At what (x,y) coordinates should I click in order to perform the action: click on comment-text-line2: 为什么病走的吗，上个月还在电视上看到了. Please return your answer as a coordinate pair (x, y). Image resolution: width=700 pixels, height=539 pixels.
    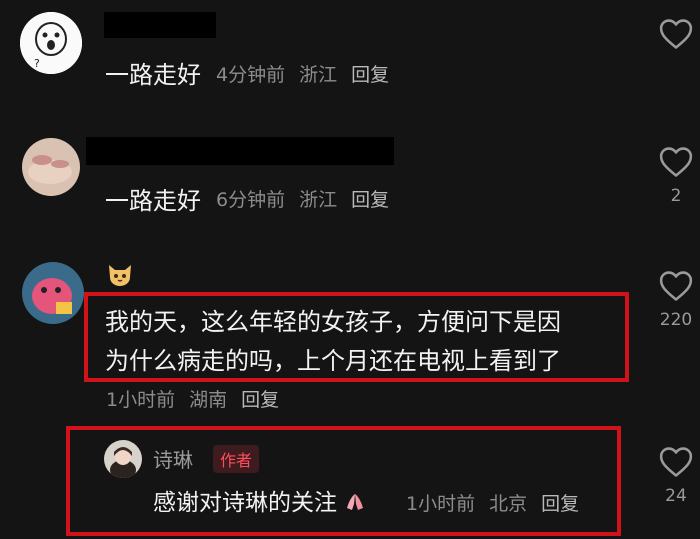
    Looking at the image, I should click on (333, 361).